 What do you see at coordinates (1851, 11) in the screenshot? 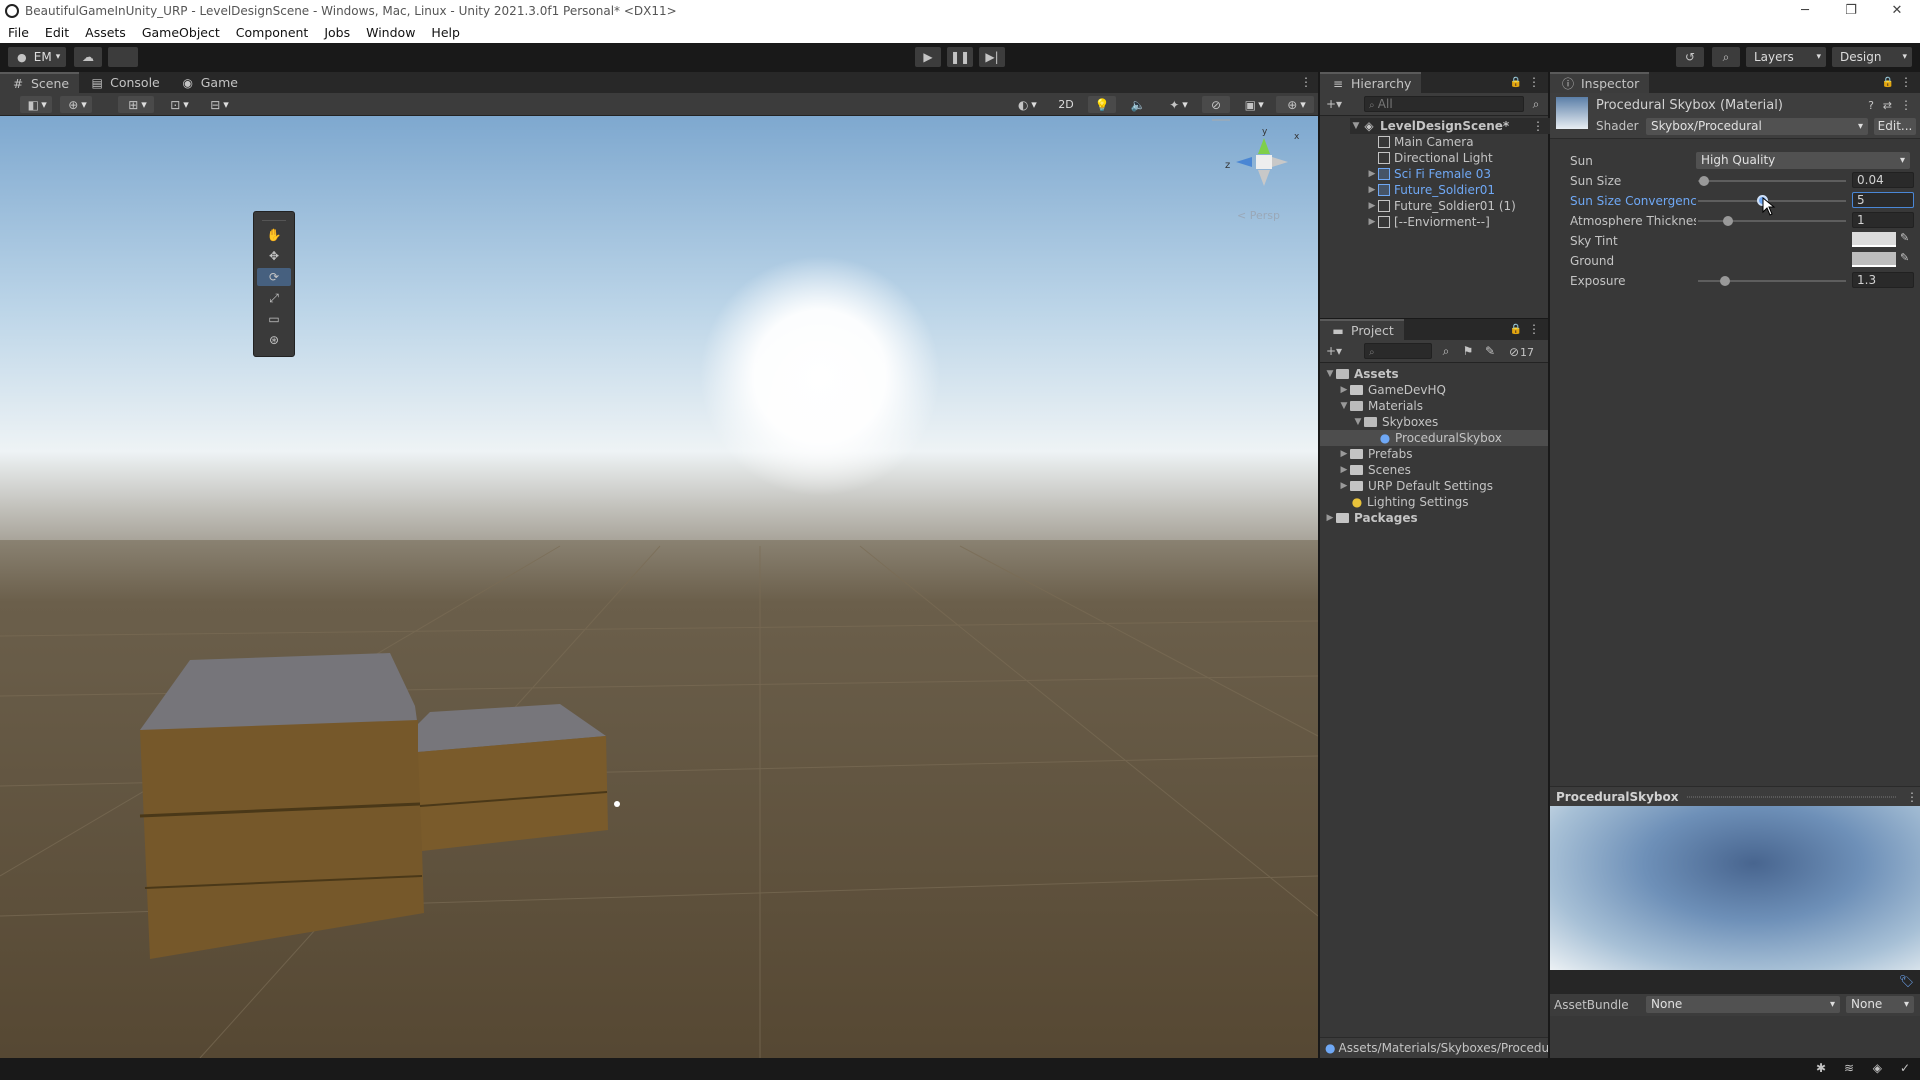
I see `maximize-button: ❐` at bounding box center [1851, 11].